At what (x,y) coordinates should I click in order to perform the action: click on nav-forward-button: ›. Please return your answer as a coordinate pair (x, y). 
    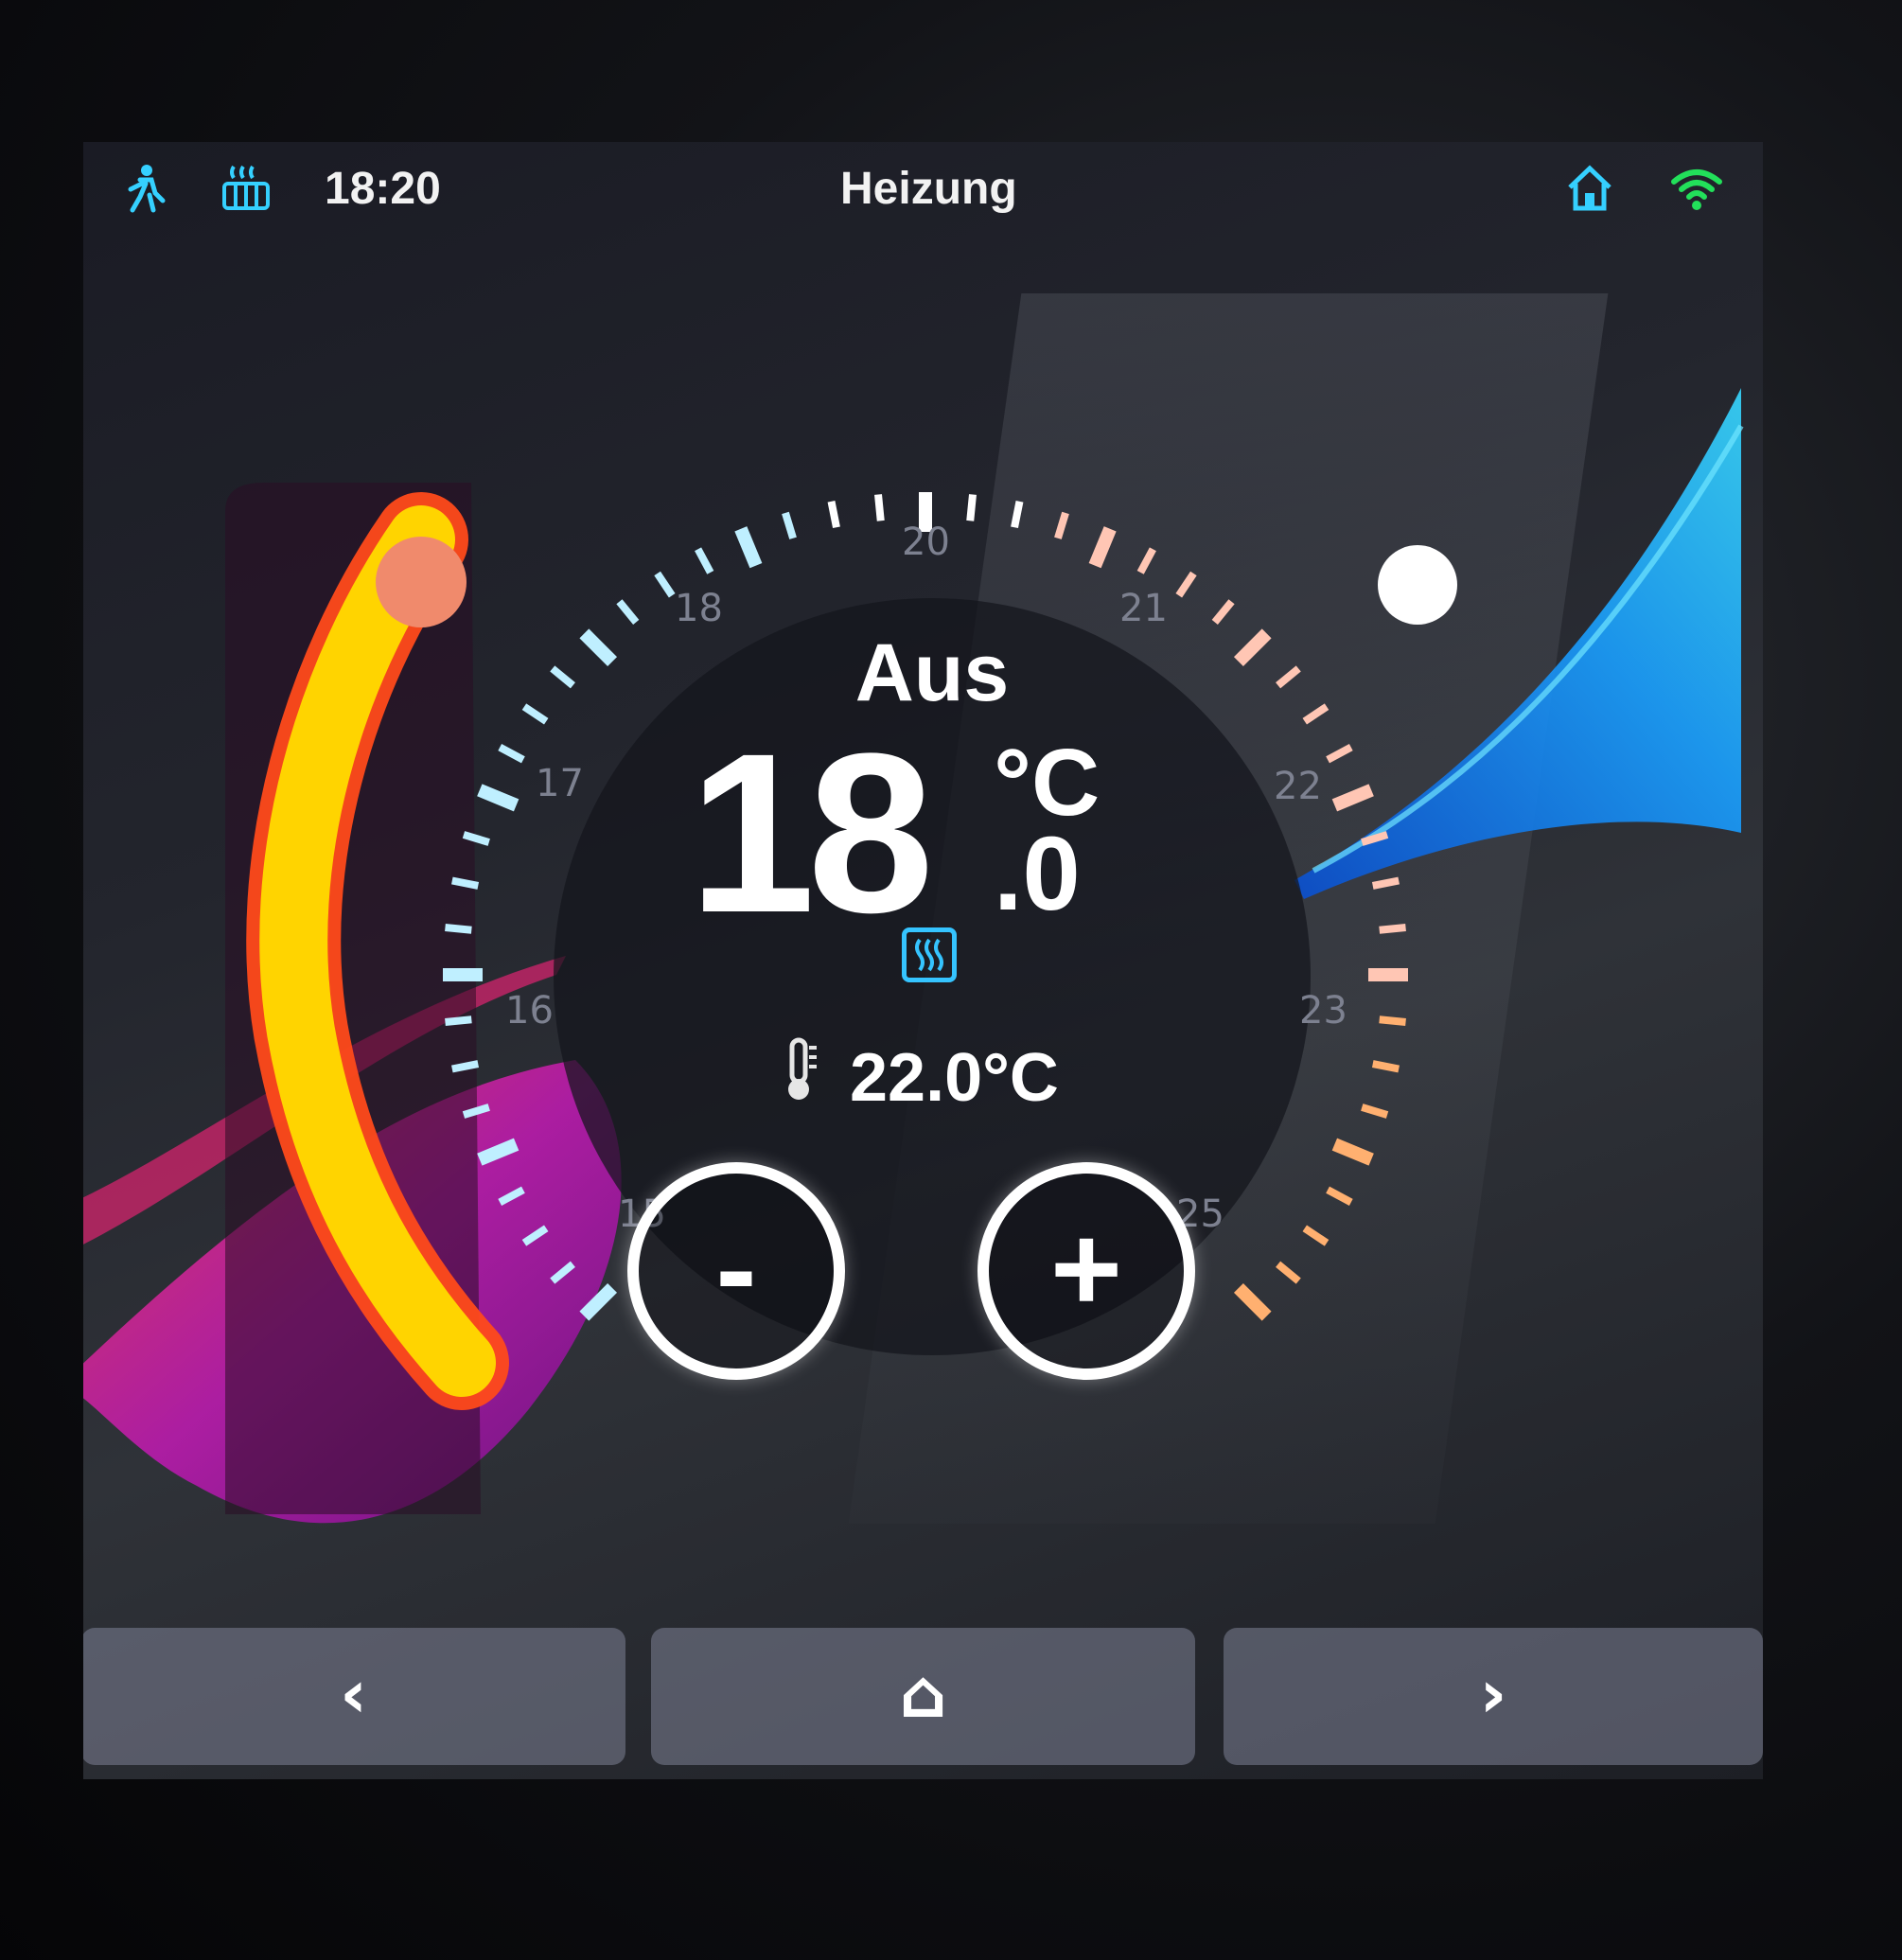
    Looking at the image, I should click on (1493, 1696).